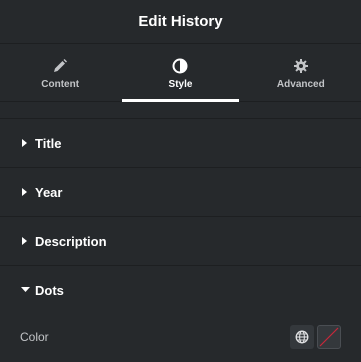 The image size is (361, 362). I want to click on color-label: Color, so click(34, 337).